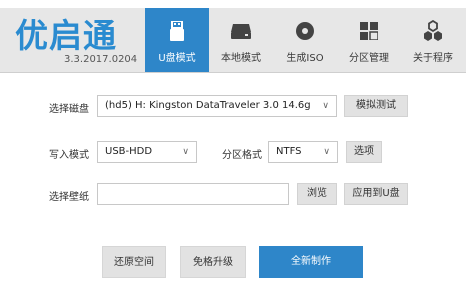 The image size is (466, 288). Describe the element at coordinates (69, 109) in the screenshot. I see `disk-label: 选择磁盘` at that location.